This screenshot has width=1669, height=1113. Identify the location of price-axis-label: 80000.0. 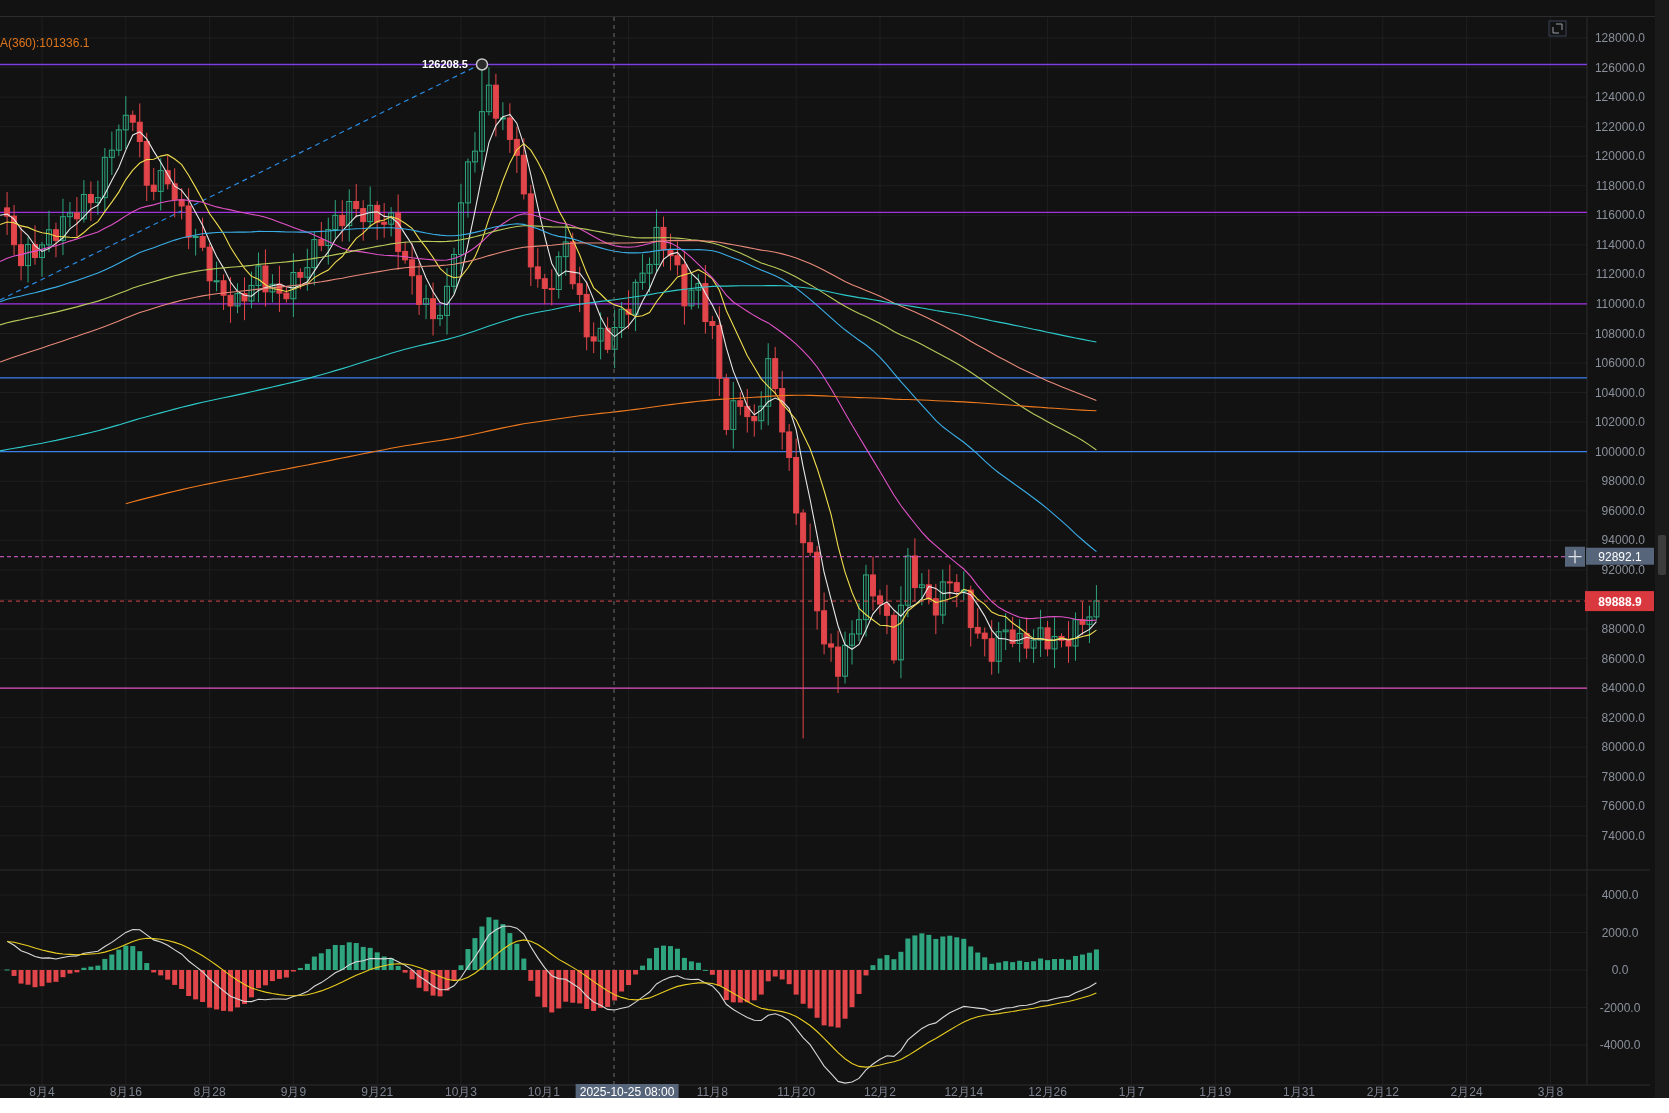
(1623, 747).